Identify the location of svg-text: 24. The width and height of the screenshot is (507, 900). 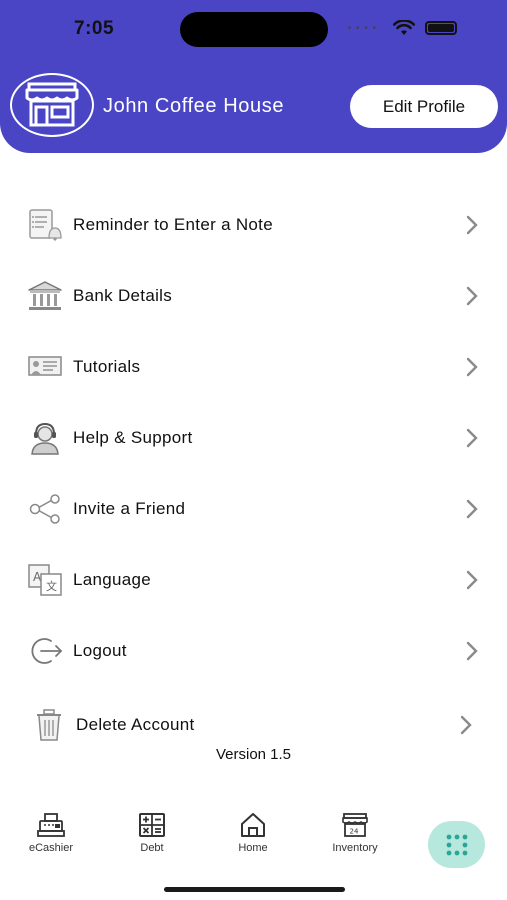
(354, 832).